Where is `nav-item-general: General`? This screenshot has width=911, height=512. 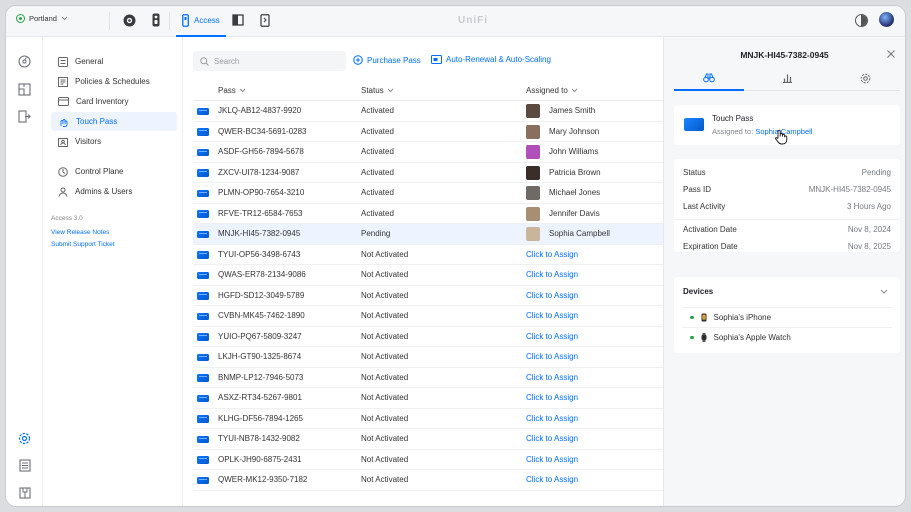
nav-item-general: General is located at coordinates (114, 61).